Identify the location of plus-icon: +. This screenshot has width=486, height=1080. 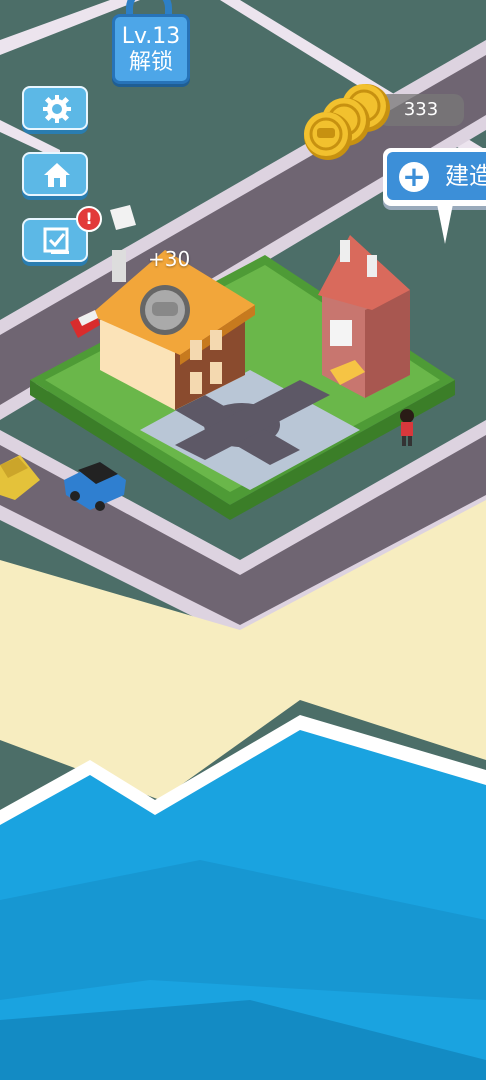
(414, 177).